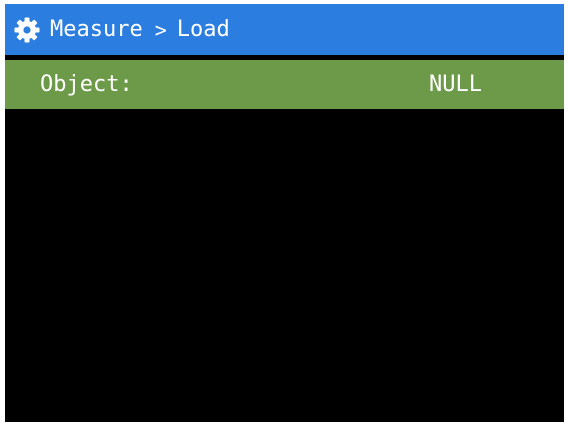  I want to click on object-row: Object: NULL, so click(284, 84).